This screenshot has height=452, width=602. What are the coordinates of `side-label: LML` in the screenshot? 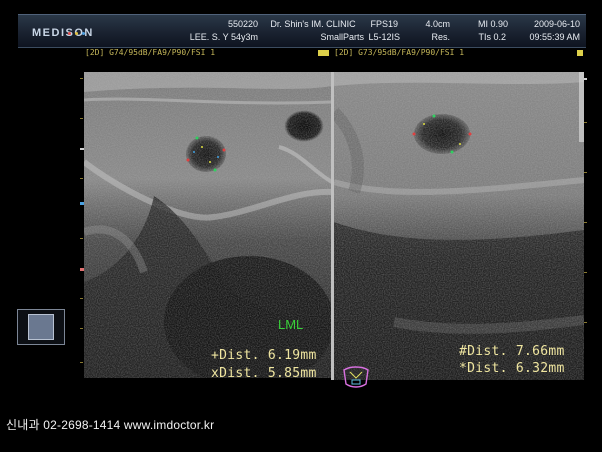 It's located at (291, 324).